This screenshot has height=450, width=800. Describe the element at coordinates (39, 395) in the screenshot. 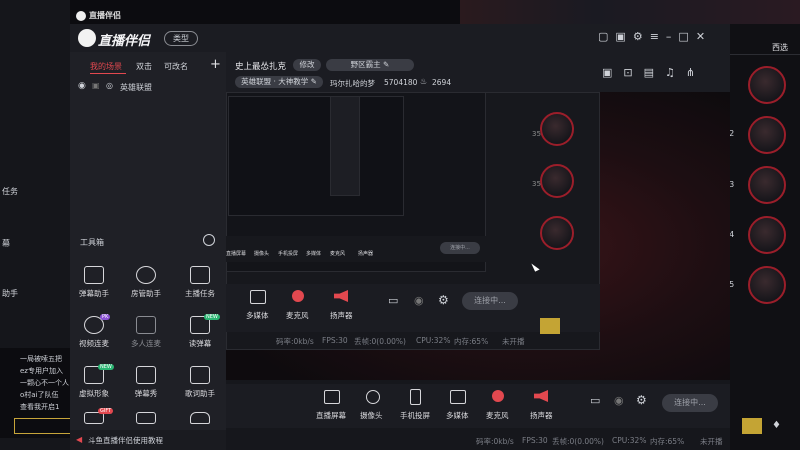

I see `chat-line: o村ai了队伍` at that location.